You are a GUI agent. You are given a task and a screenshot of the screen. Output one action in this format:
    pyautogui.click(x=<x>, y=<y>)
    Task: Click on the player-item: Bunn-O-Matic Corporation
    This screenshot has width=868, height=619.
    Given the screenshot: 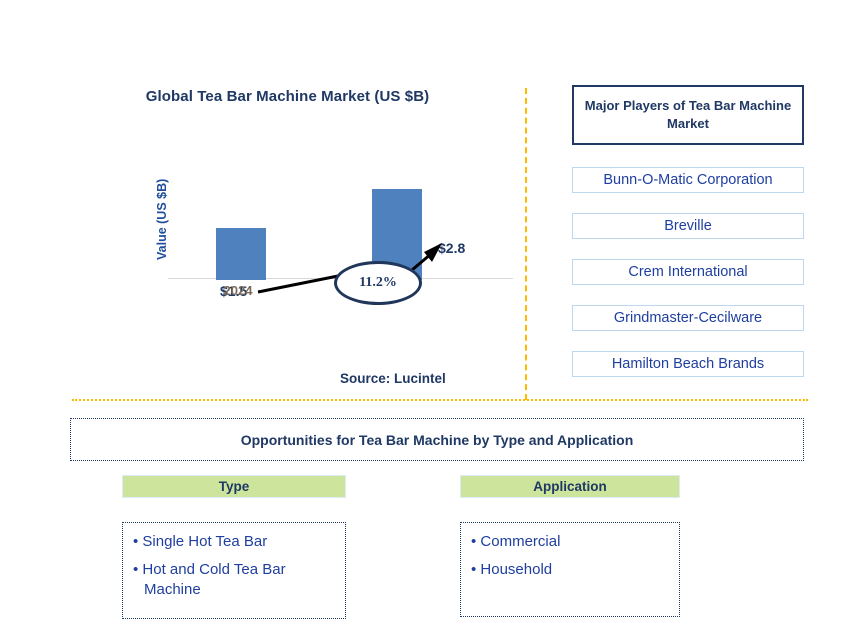 What is the action you would take?
    pyautogui.click(x=688, y=180)
    